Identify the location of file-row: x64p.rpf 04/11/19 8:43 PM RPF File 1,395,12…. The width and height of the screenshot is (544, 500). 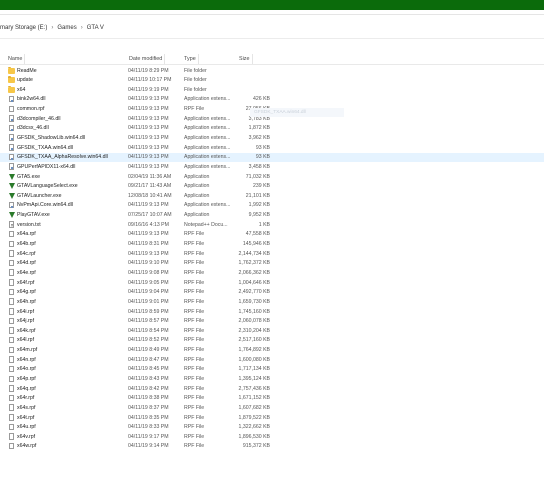
(272, 380).